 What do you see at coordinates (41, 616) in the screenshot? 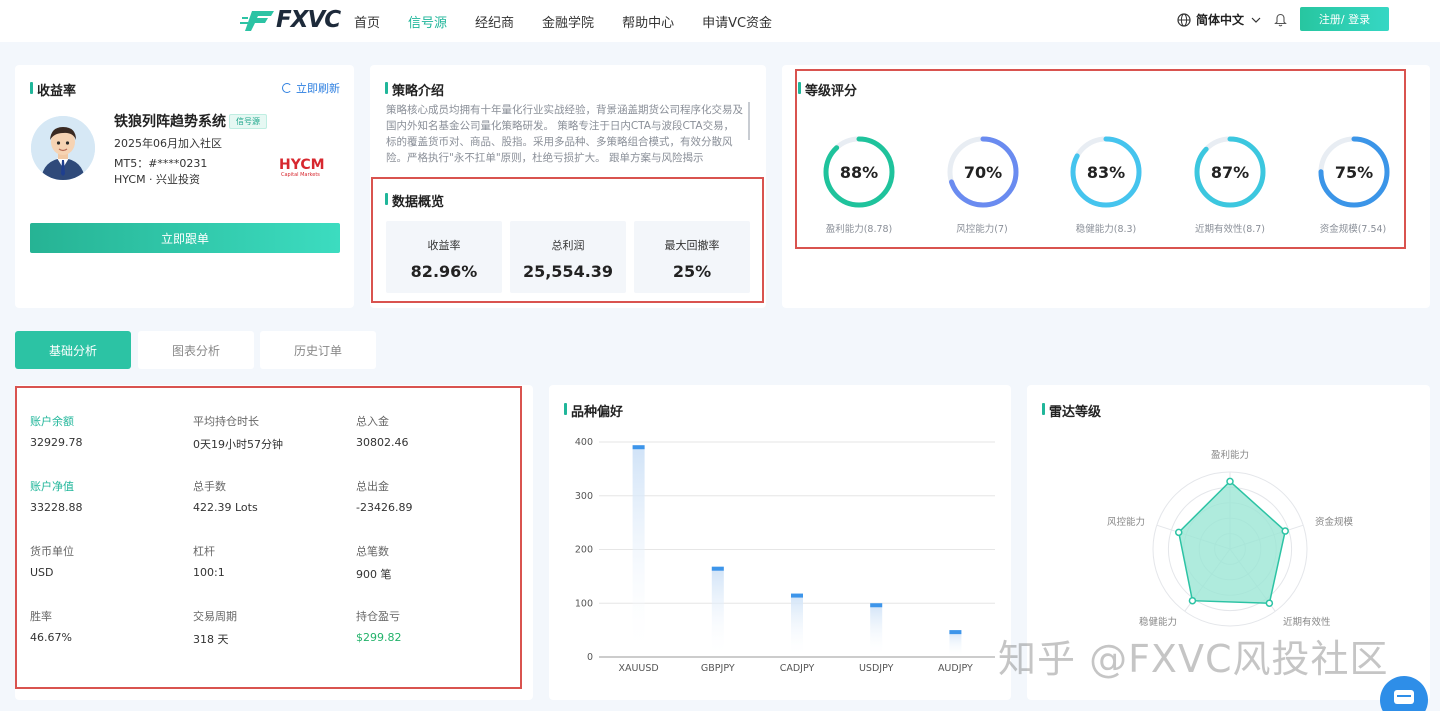
I see `metric-label: 胜率` at bounding box center [41, 616].